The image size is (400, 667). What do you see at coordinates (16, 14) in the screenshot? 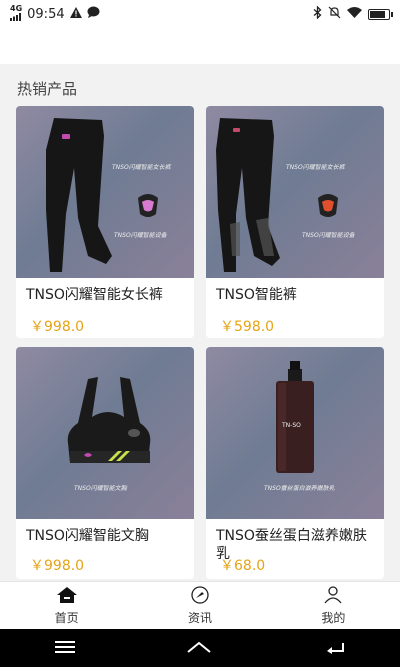
I see `signal-indicator: 4G` at bounding box center [16, 14].